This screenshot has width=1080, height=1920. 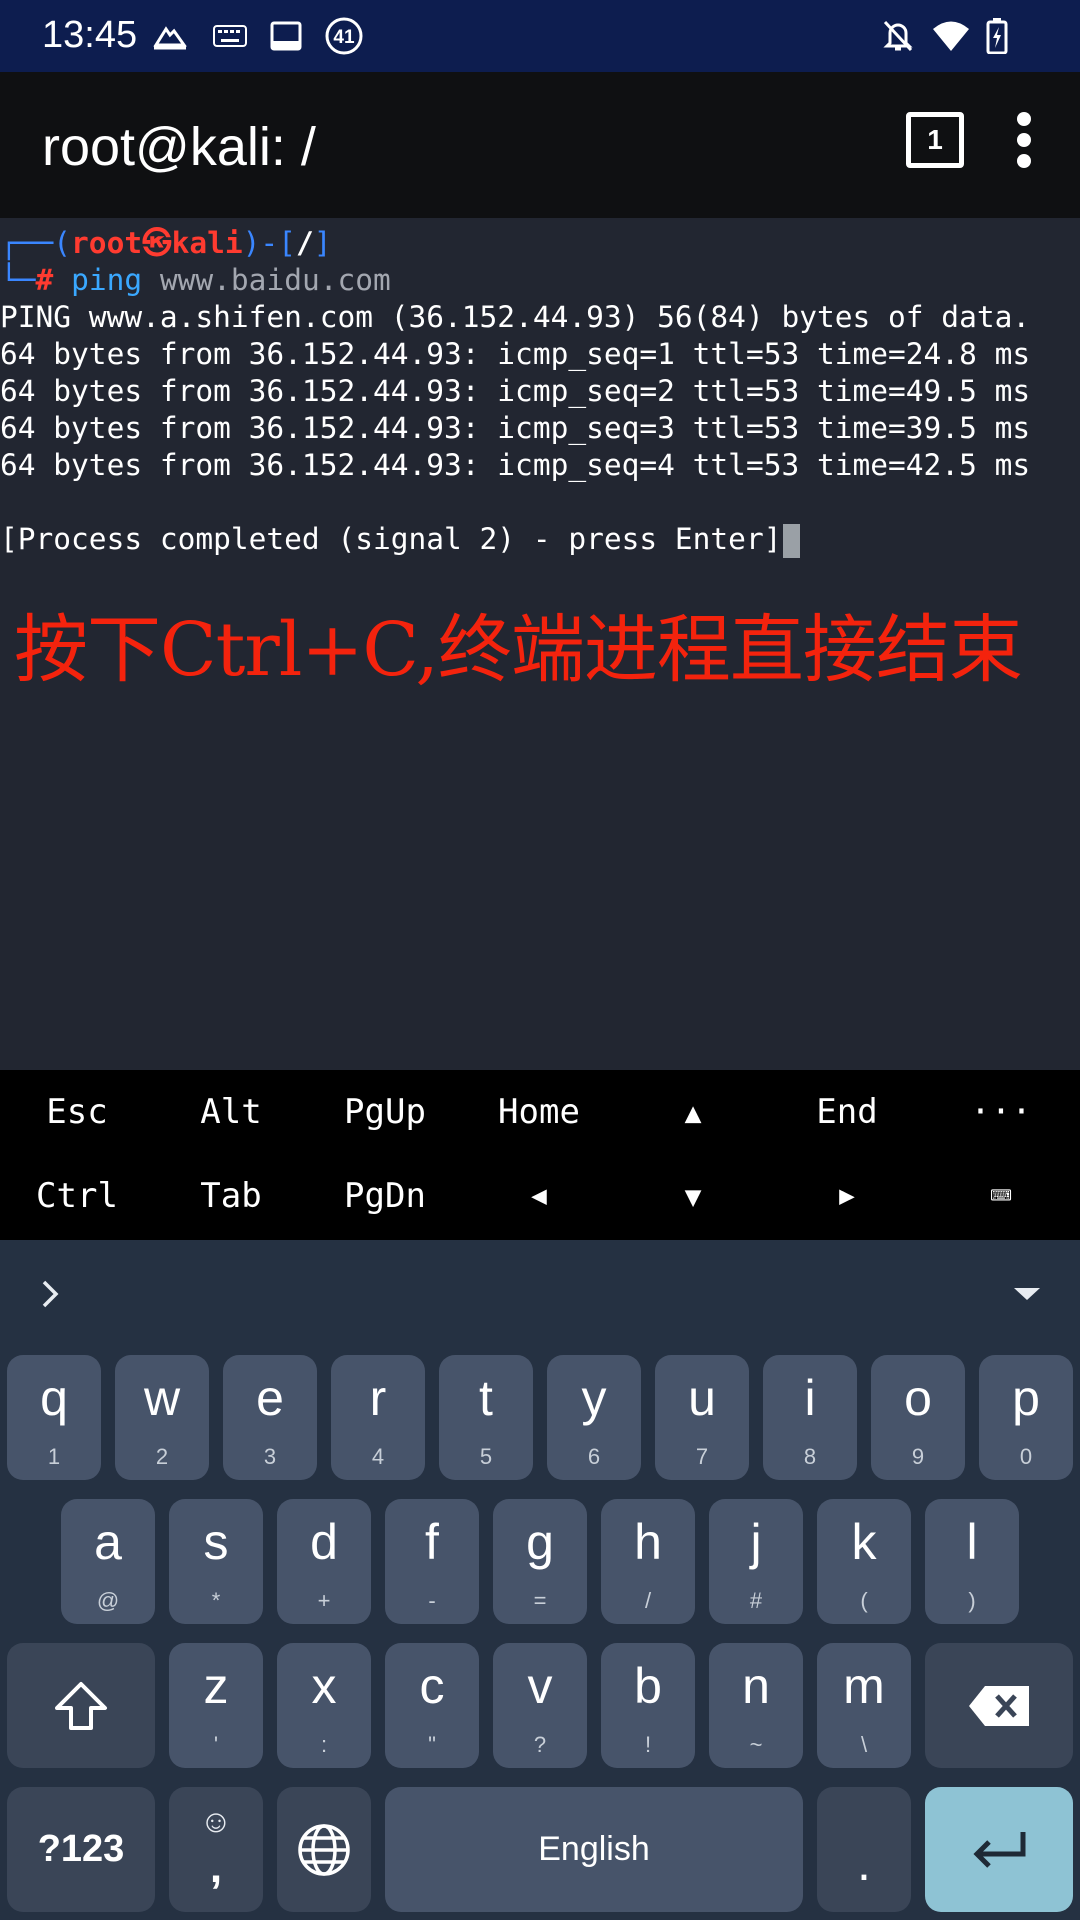 What do you see at coordinates (648, 1561) in the screenshot?
I see `key-h: h /` at bounding box center [648, 1561].